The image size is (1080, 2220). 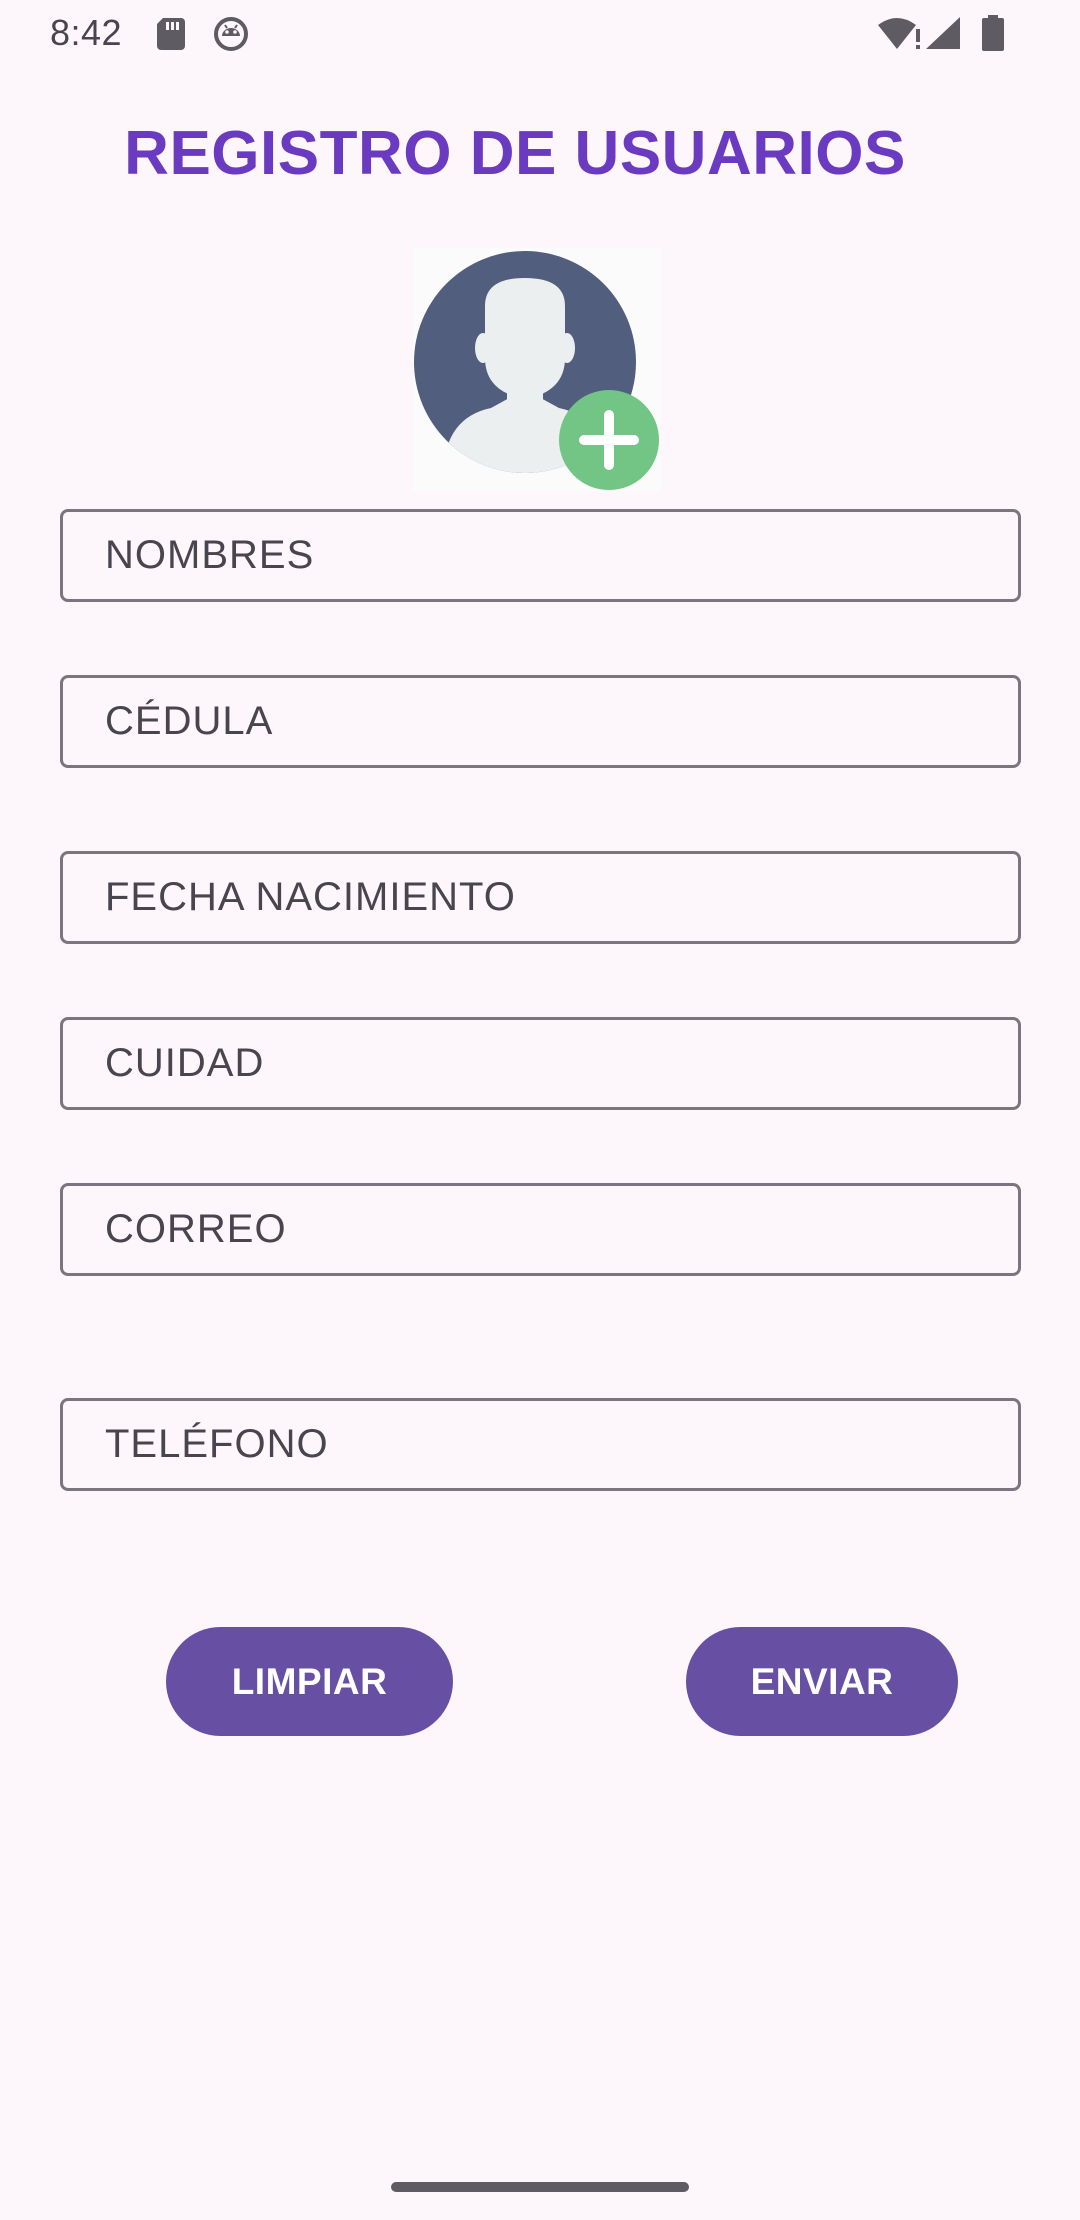 I want to click on gesture-nav-handle, so click(x=540, y=2187).